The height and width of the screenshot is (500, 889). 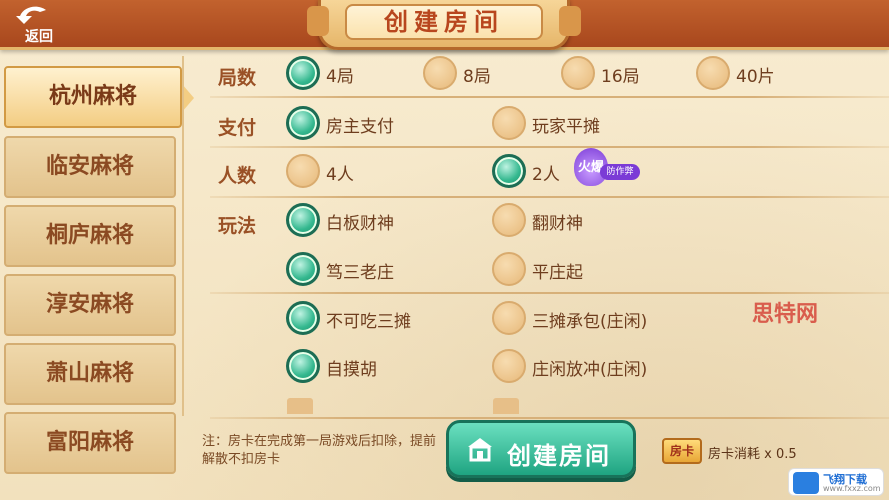 I want to click on plaque-left-ornament, so click(x=318, y=21).